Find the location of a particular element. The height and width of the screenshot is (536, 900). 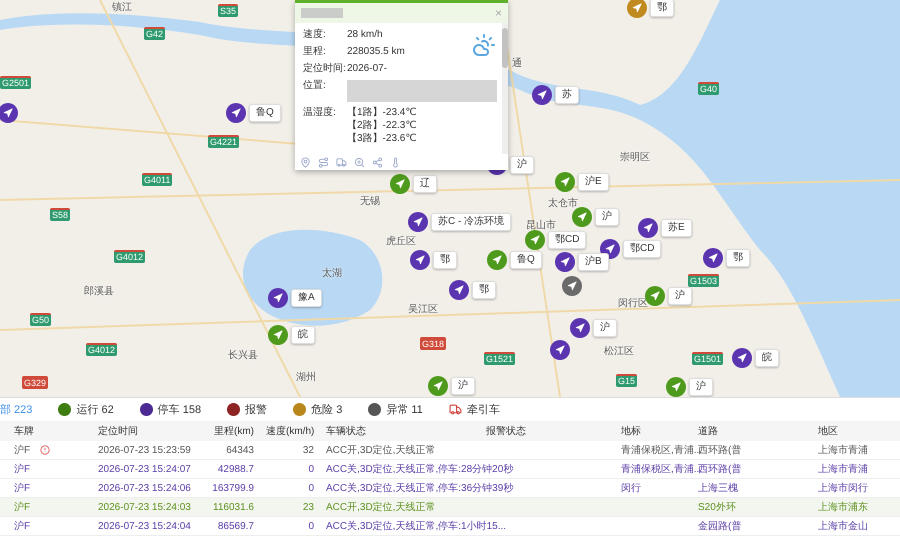

table-cell: 2026-07-23 15:24:03 is located at coordinates (144, 507).